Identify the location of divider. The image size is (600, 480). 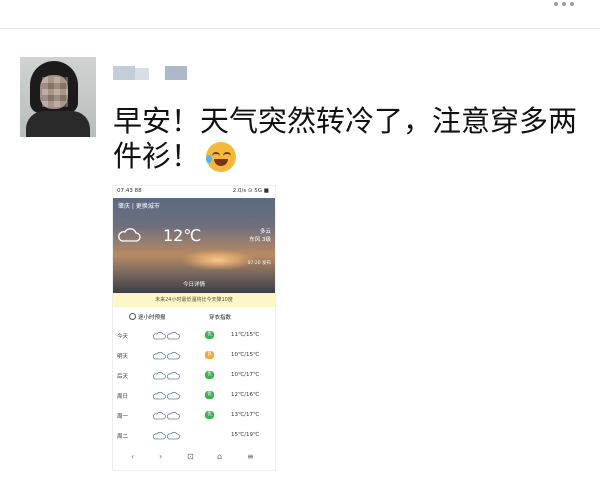
(300, 28).